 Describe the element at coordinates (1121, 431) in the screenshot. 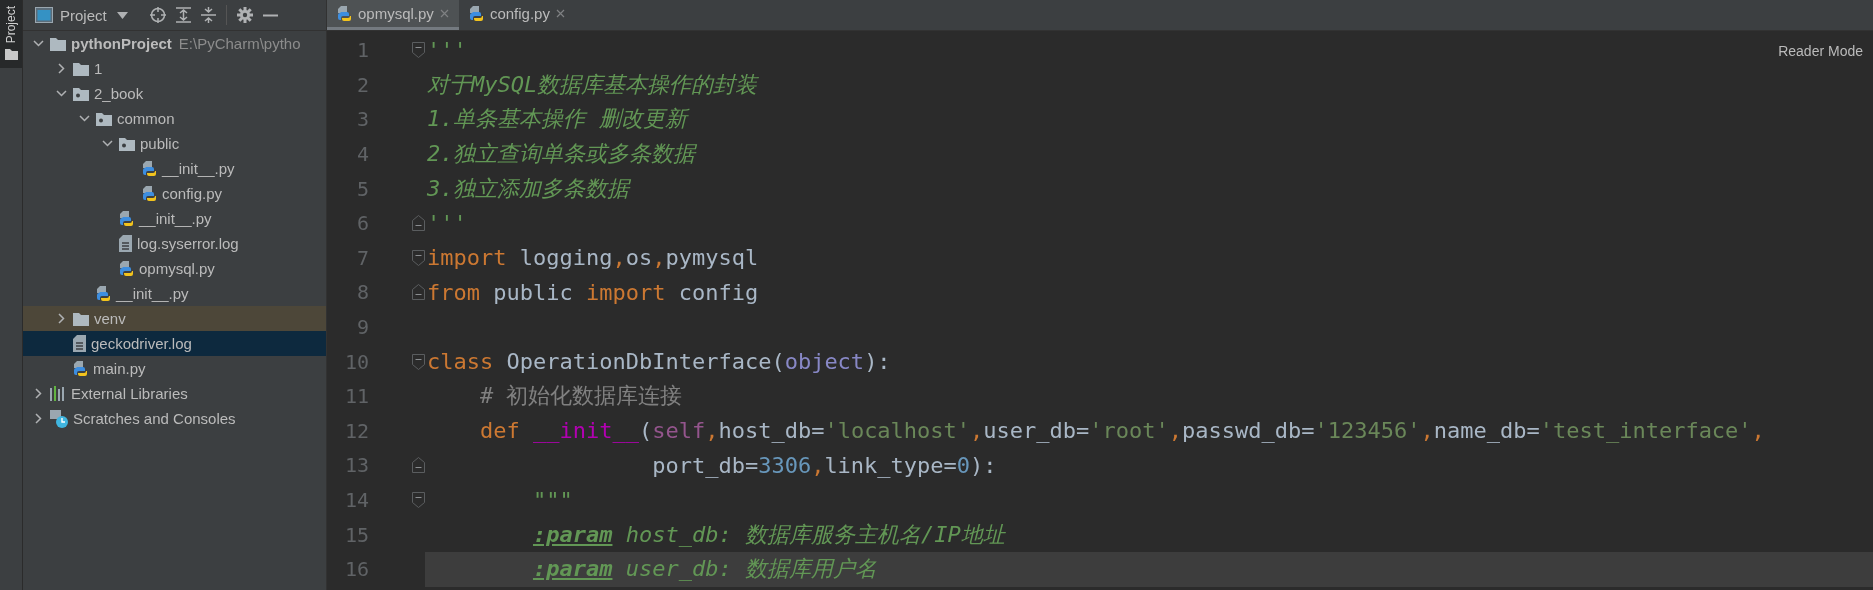

I see `code-line: def __init__(self,host_db='localhost',user_db='root',passwd_db='123456',name_db='test_interface',` at that location.